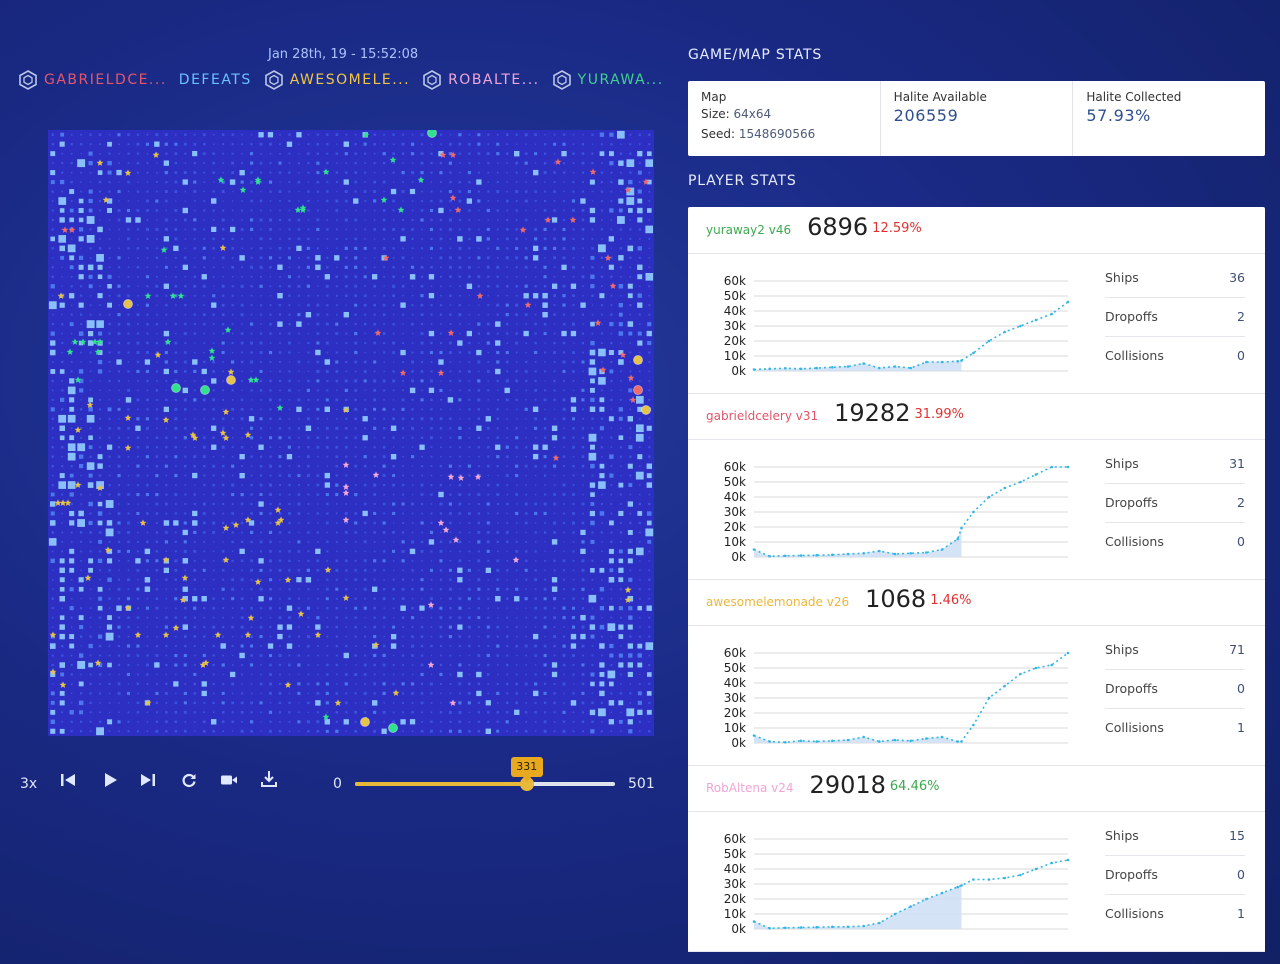  What do you see at coordinates (189, 780) in the screenshot?
I see `refresh-icon` at bounding box center [189, 780].